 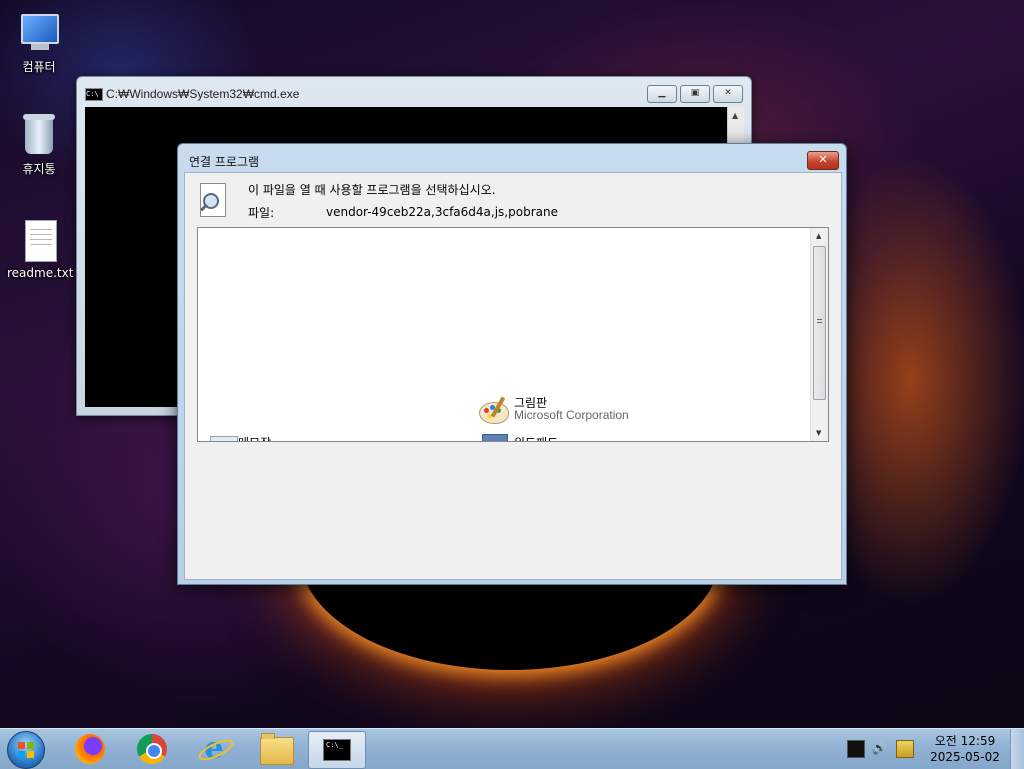 What do you see at coordinates (965, 757) in the screenshot?
I see `clock-date: 2025-05-02` at bounding box center [965, 757].